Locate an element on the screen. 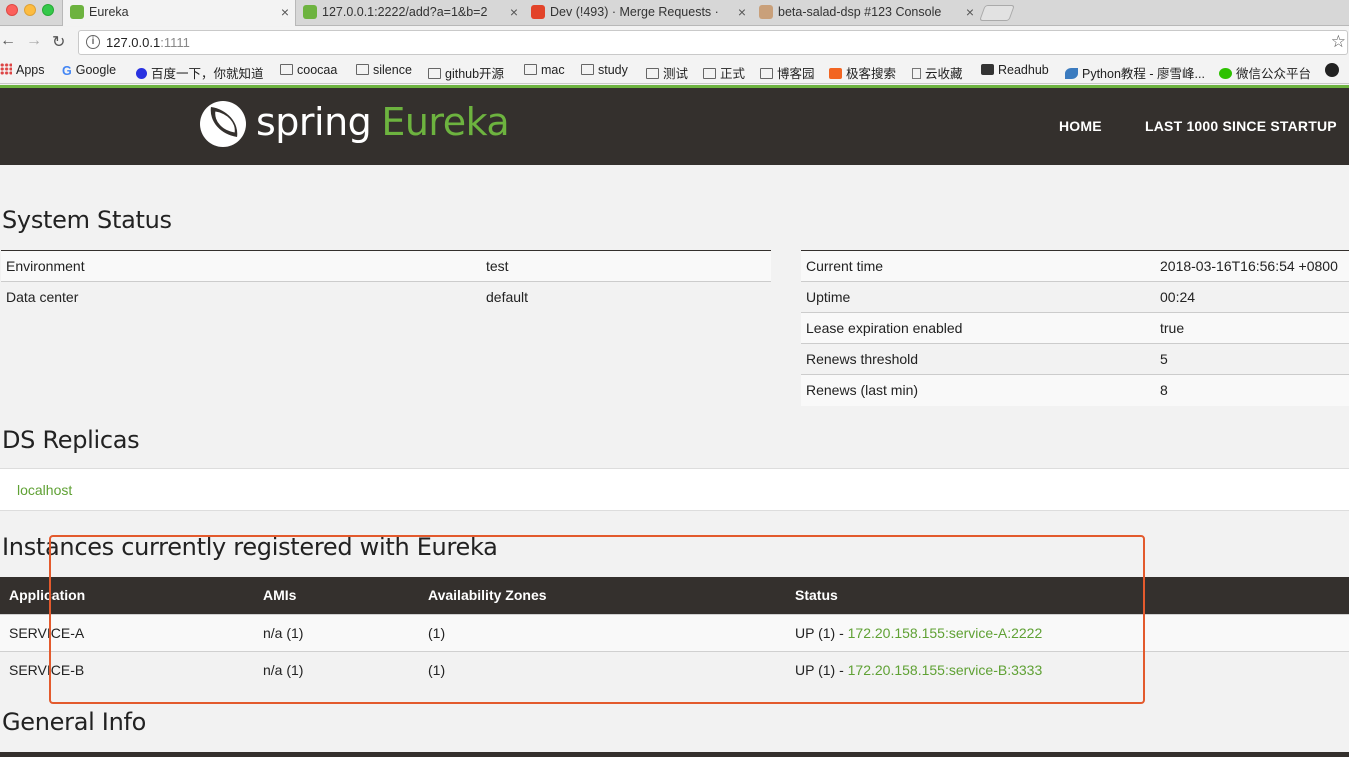 The height and width of the screenshot is (757, 1349). status-value: test is located at coordinates (626, 266).